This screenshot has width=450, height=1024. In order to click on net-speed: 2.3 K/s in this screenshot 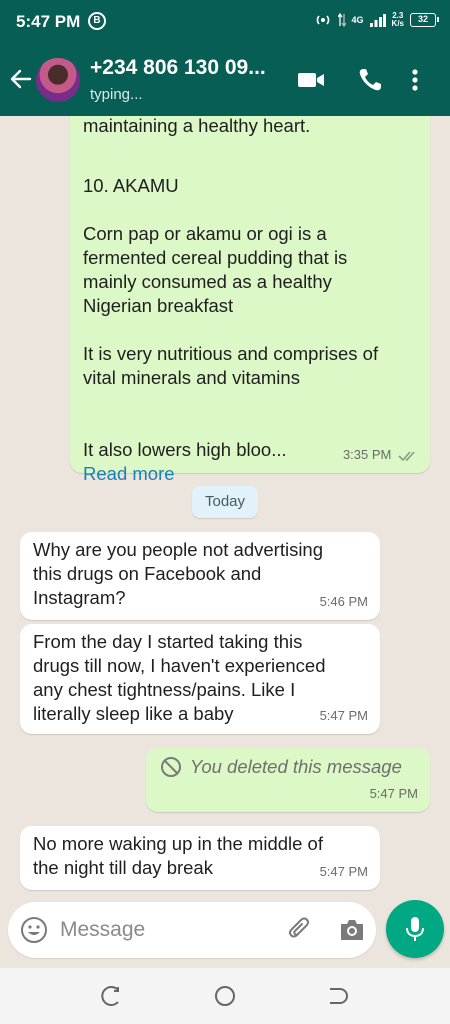, I will do `click(398, 20)`.